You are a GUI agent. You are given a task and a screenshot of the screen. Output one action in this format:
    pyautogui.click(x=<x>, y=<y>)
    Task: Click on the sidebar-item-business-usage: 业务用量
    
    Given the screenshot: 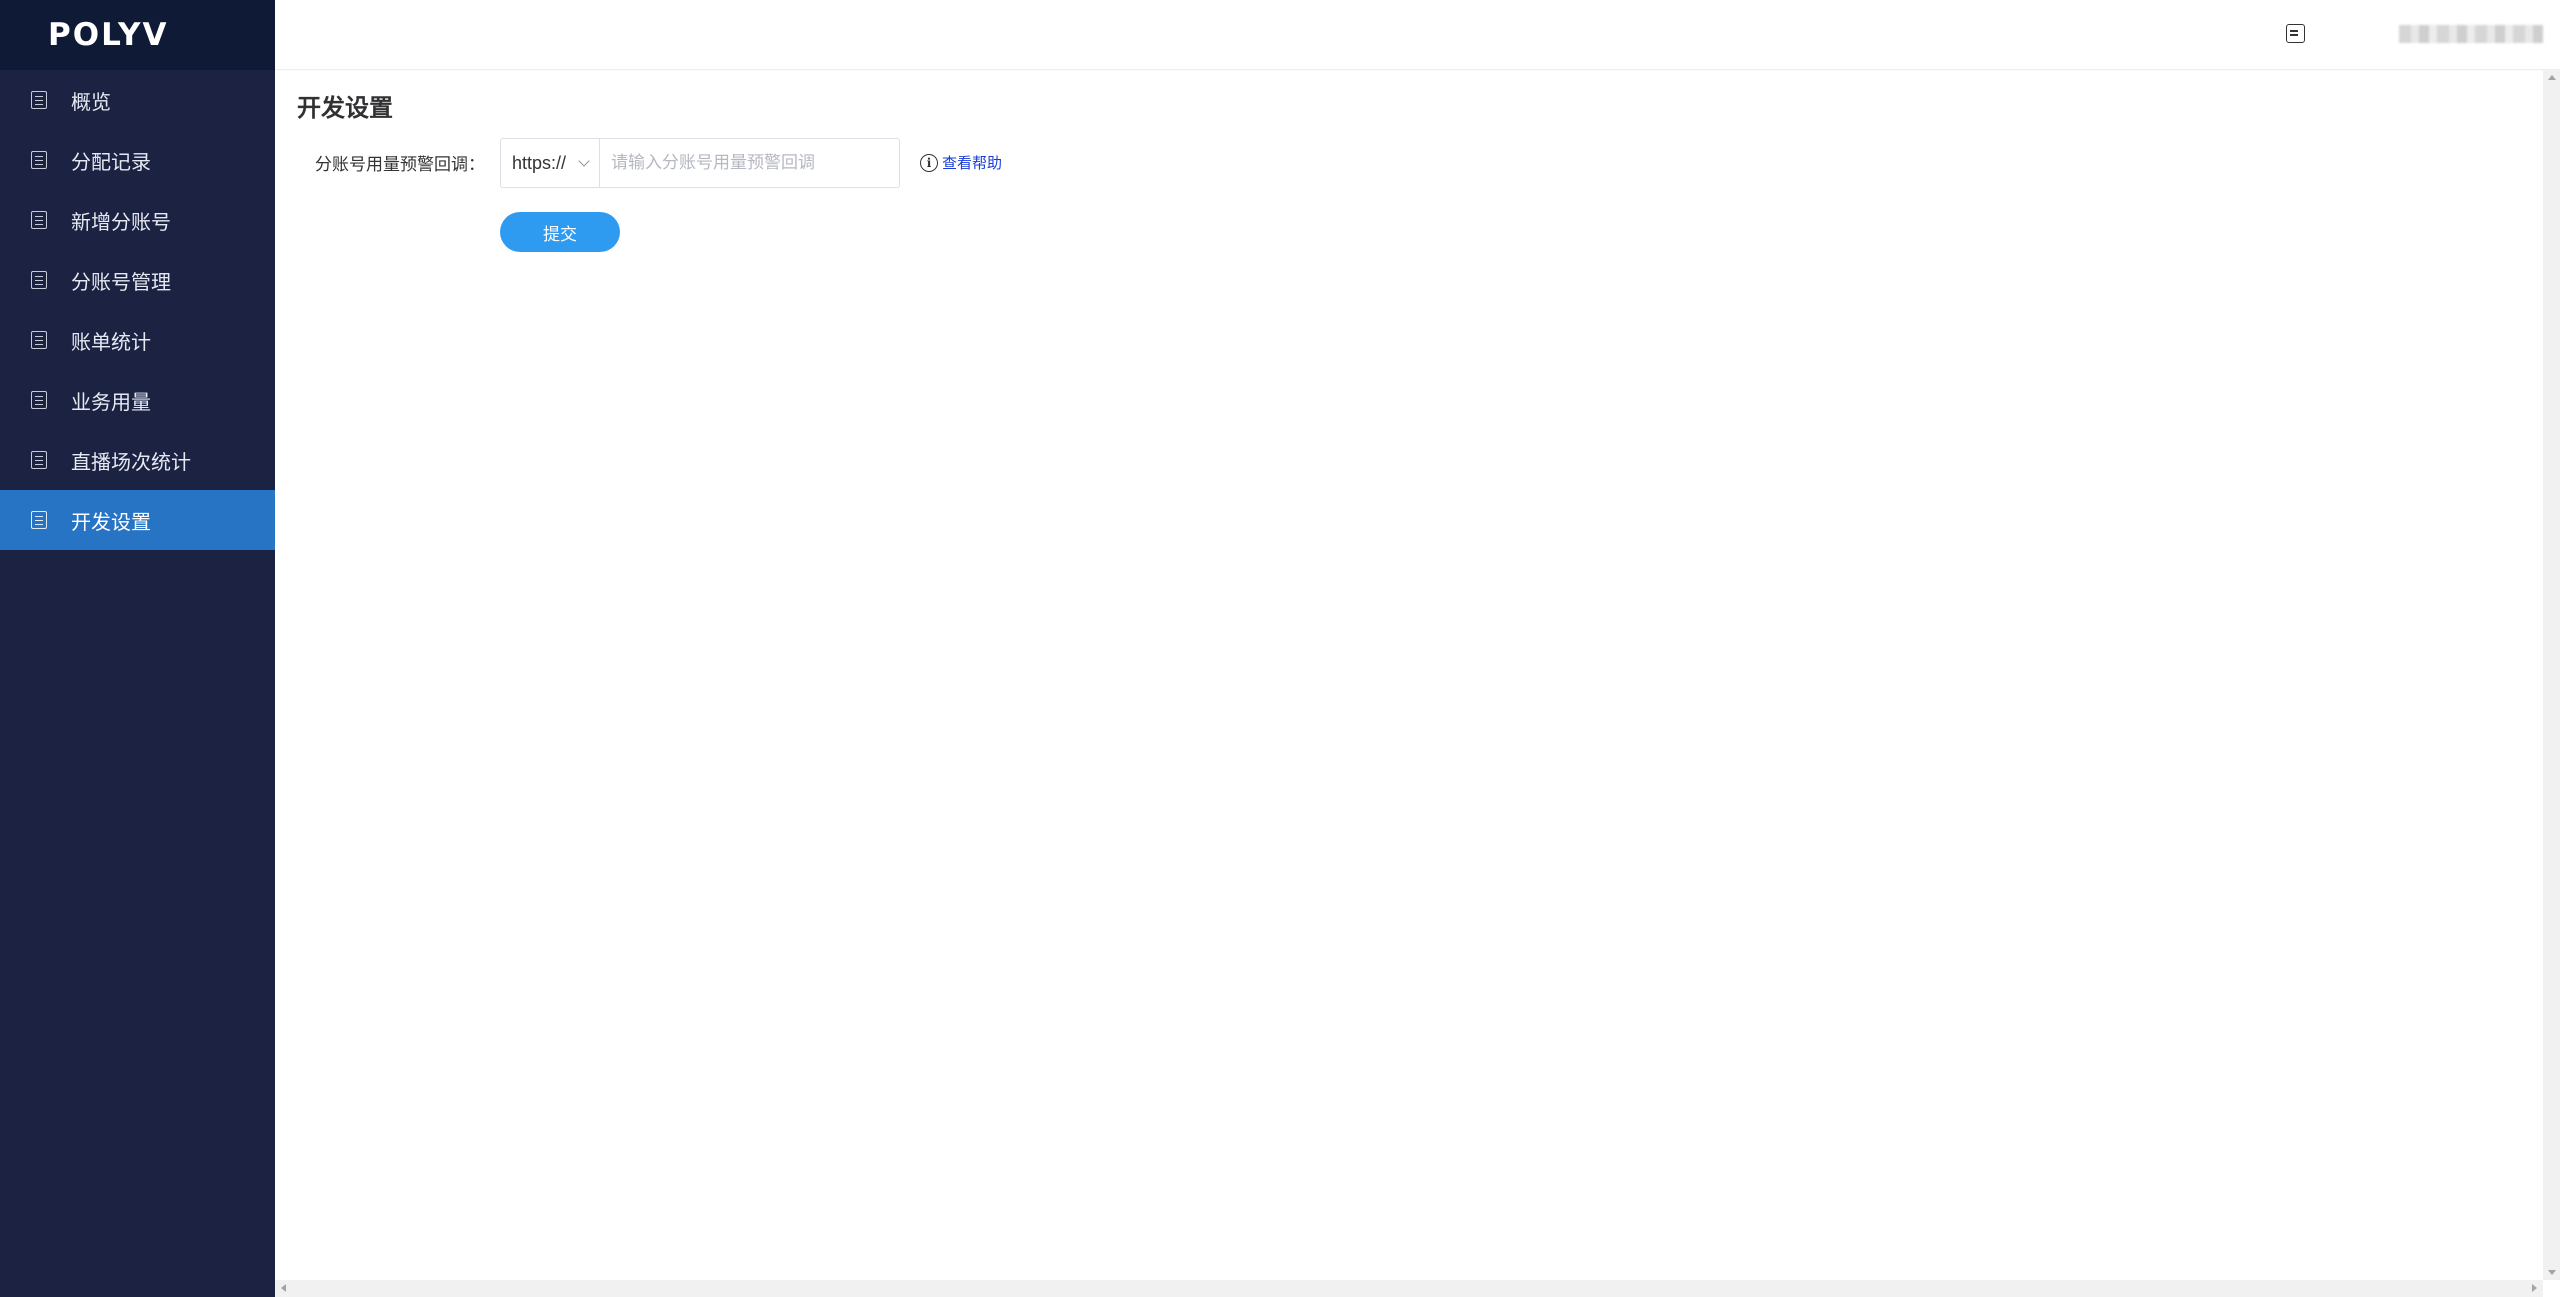 What is the action you would take?
    pyautogui.click(x=137, y=400)
    